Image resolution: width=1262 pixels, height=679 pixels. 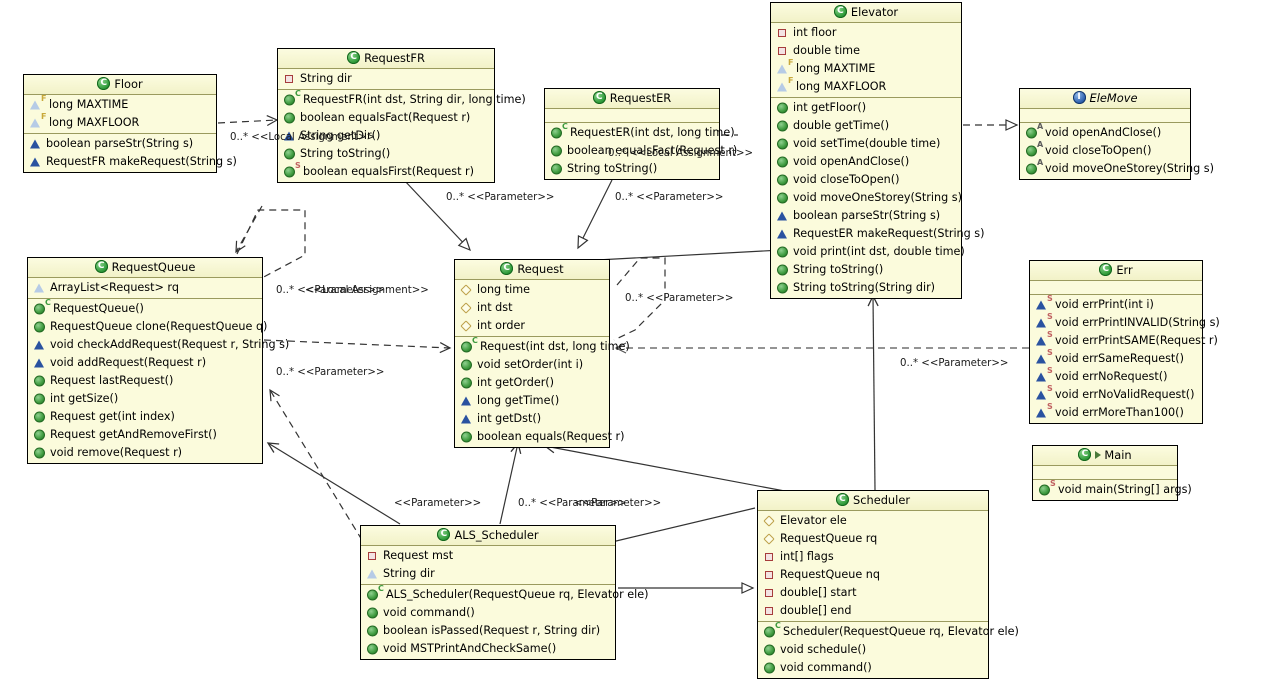 What do you see at coordinates (1105, 99) in the screenshot?
I see `class-header: EleMove` at bounding box center [1105, 99].